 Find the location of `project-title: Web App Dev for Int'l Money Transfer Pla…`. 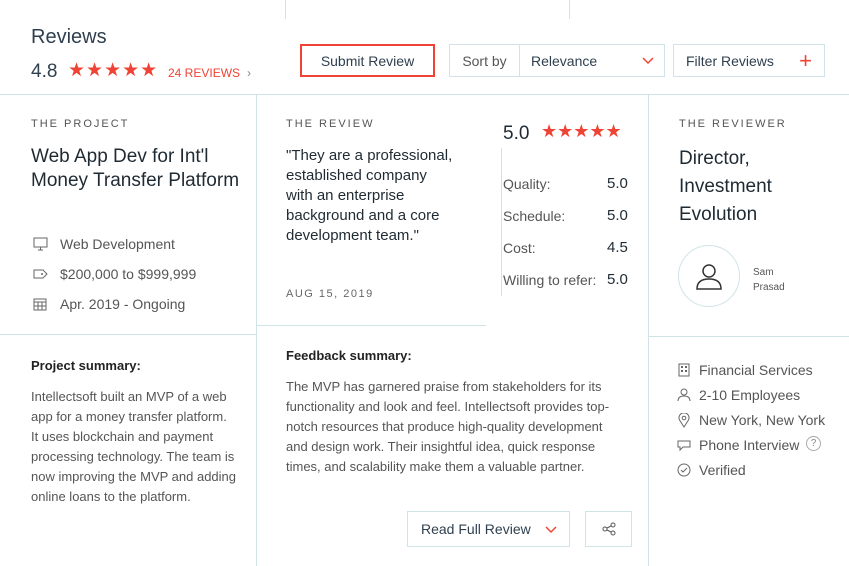

project-title: Web App Dev for Int'l Money Transfer Pla… is located at coordinates (135, 168).